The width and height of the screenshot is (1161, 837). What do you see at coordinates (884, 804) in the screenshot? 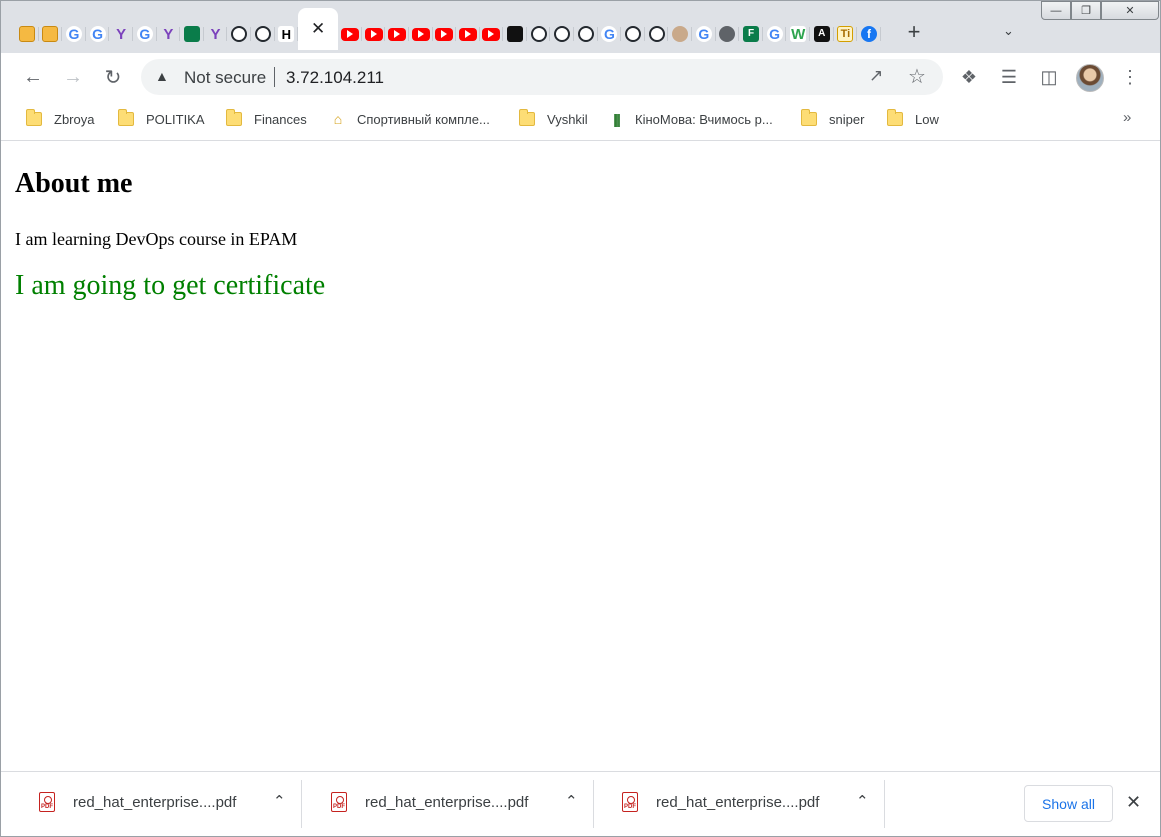
I see `download-separator` at bounding box center [884, 804].